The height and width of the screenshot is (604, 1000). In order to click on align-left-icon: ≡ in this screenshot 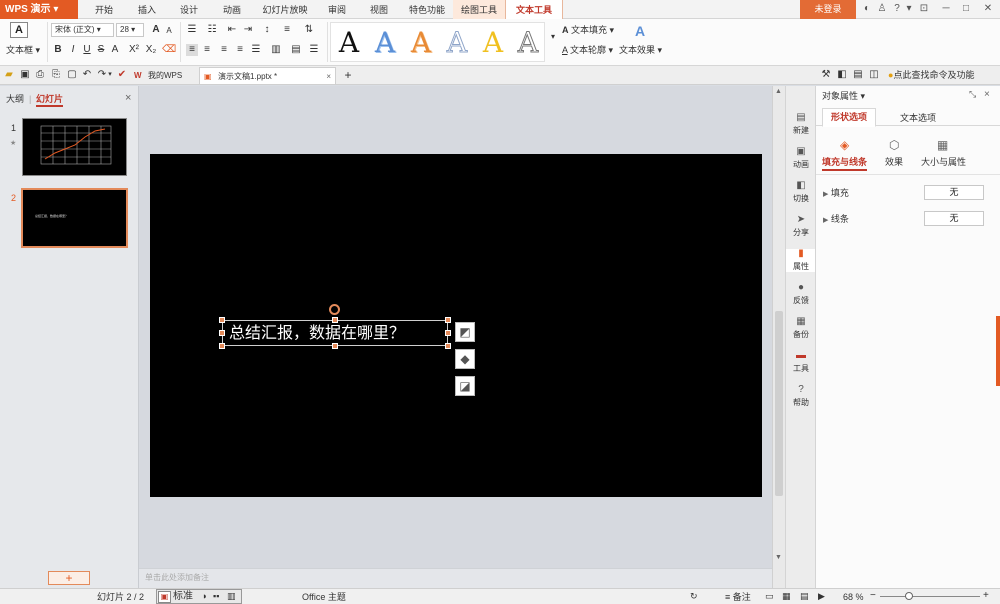, I will do `click(192, 50)`.